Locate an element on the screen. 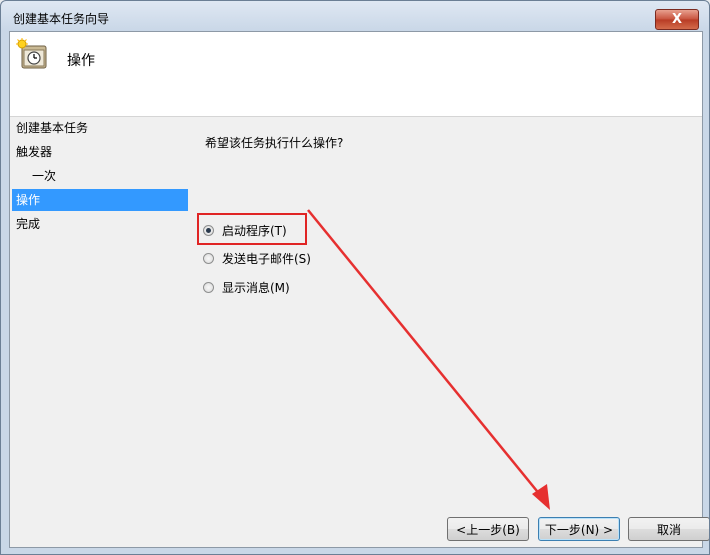 This screenshot has height=555, width=710. nav-step-finish: 完成 is located at coordinates (100, 224).